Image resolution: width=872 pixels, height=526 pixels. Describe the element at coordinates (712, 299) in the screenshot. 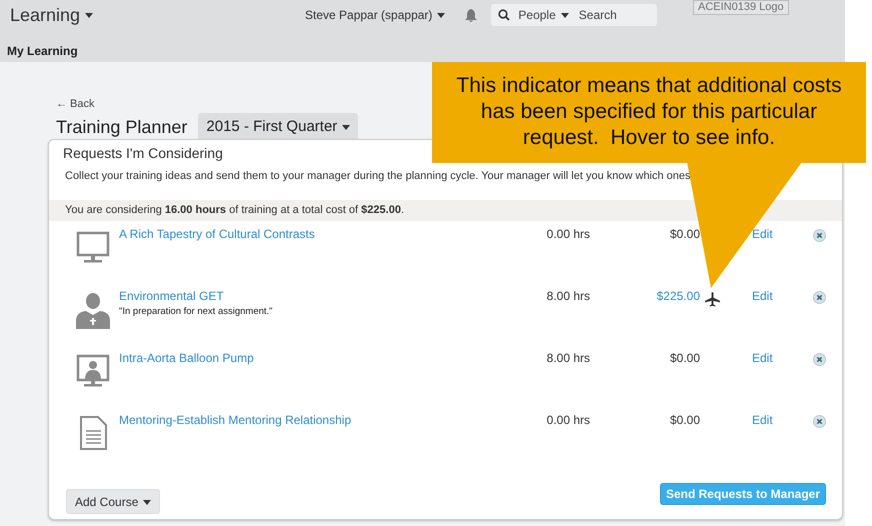

I see `airplane-icon` at that location.